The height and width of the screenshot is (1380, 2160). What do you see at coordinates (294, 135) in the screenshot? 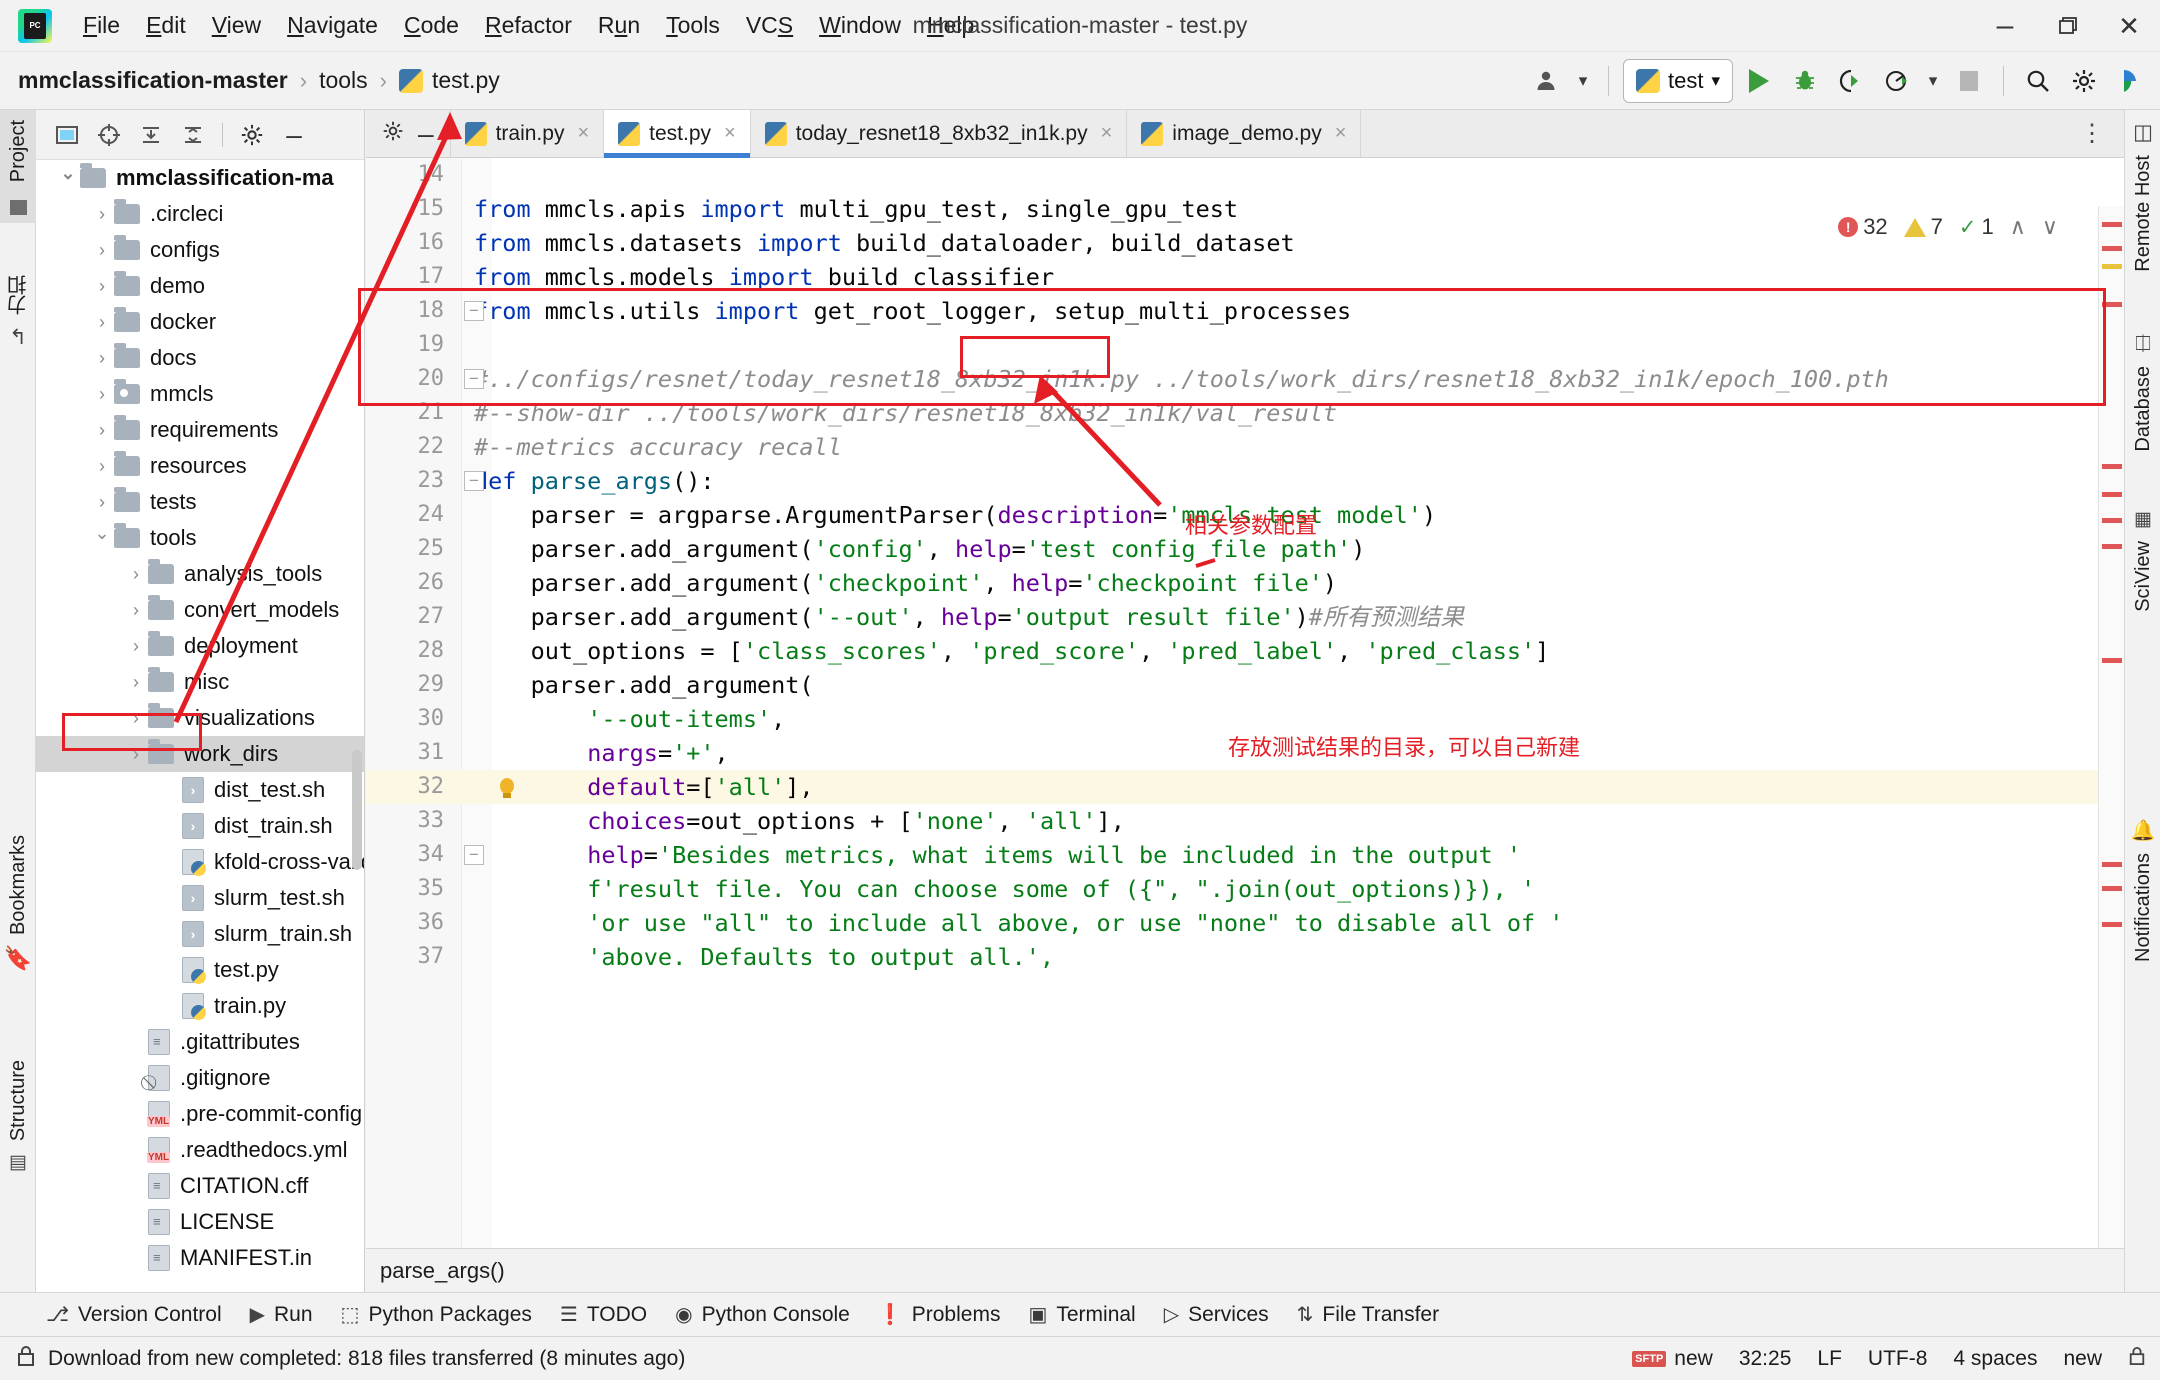
I see `hide-panel-icon: –` at bounding box center [294, 135].